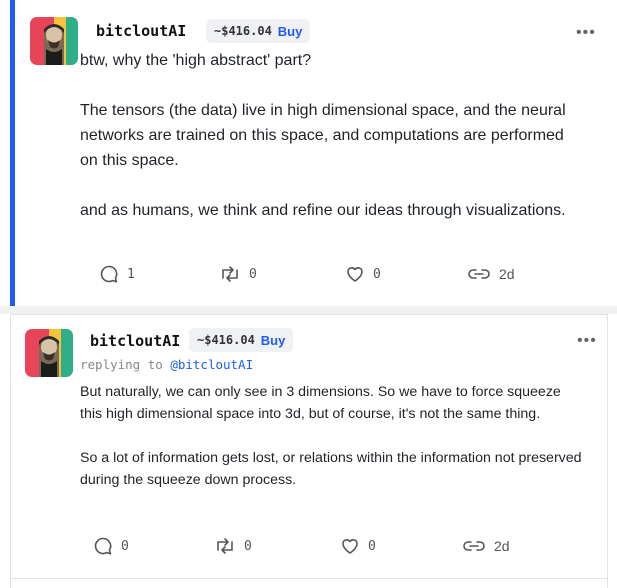 The image size is (617, 588). I want to click on replying-handle-link: @bitcloutAI, so click(211, 364).